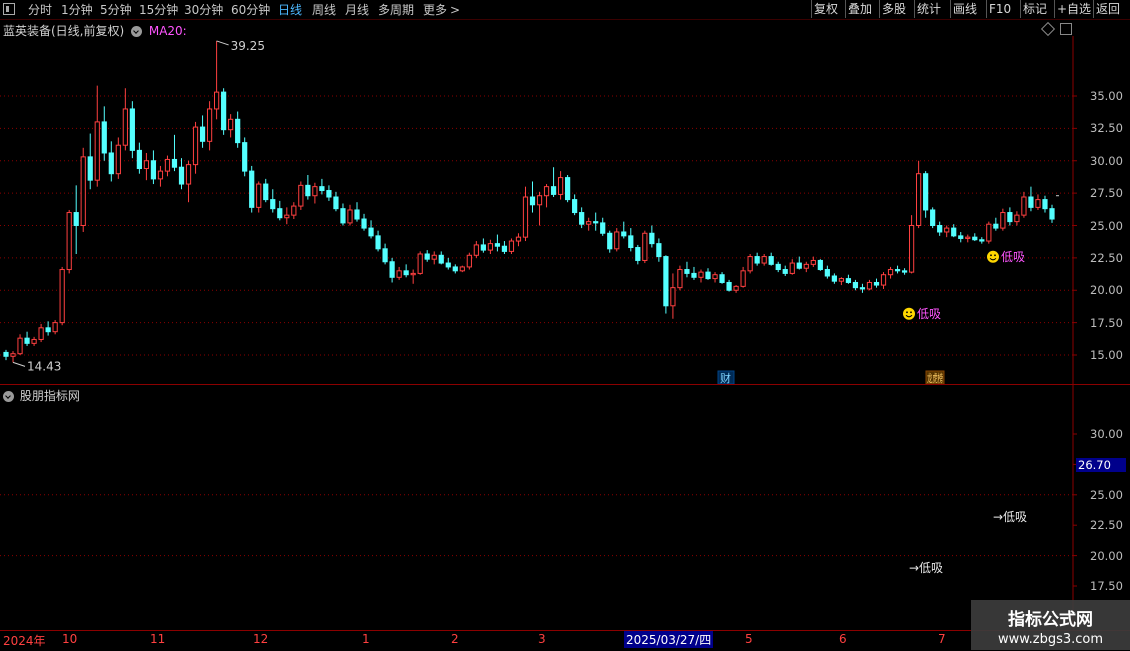 The image size is (1130, 651). I want to click on tab-monthly: 月线, so click(357, 9).